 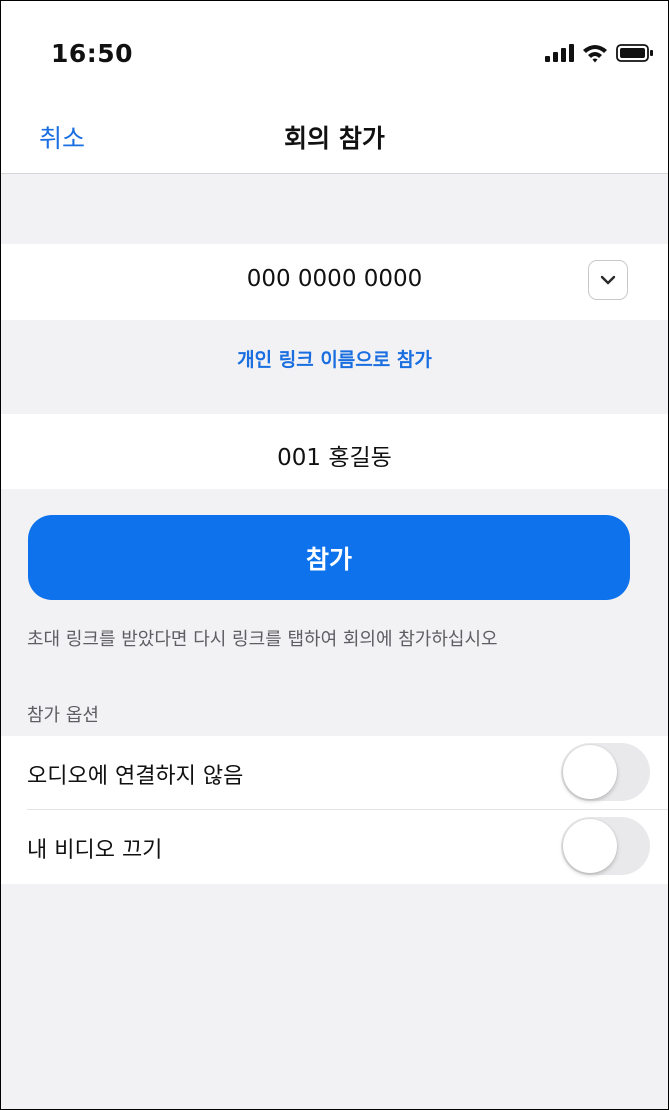 What do you see at coordinates (334, 279) in the screenshot?
I see `meeting-id-value: 000 0000 0000` at bounding box center [334, 279].